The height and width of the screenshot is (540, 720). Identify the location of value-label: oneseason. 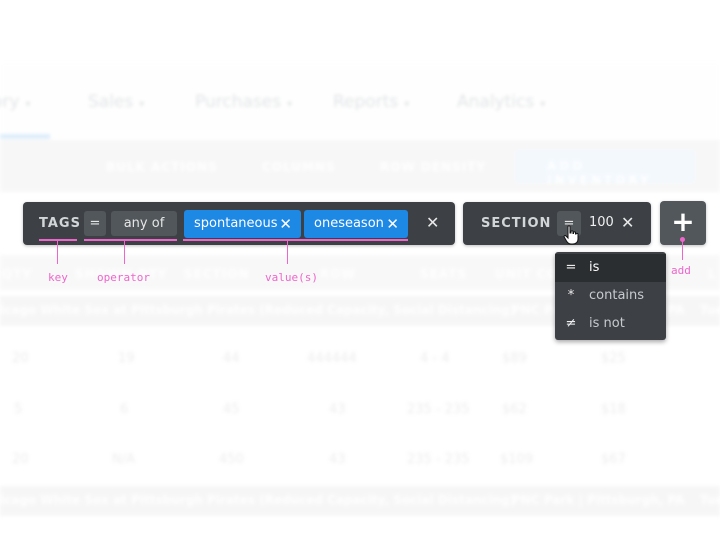
(349, 223).